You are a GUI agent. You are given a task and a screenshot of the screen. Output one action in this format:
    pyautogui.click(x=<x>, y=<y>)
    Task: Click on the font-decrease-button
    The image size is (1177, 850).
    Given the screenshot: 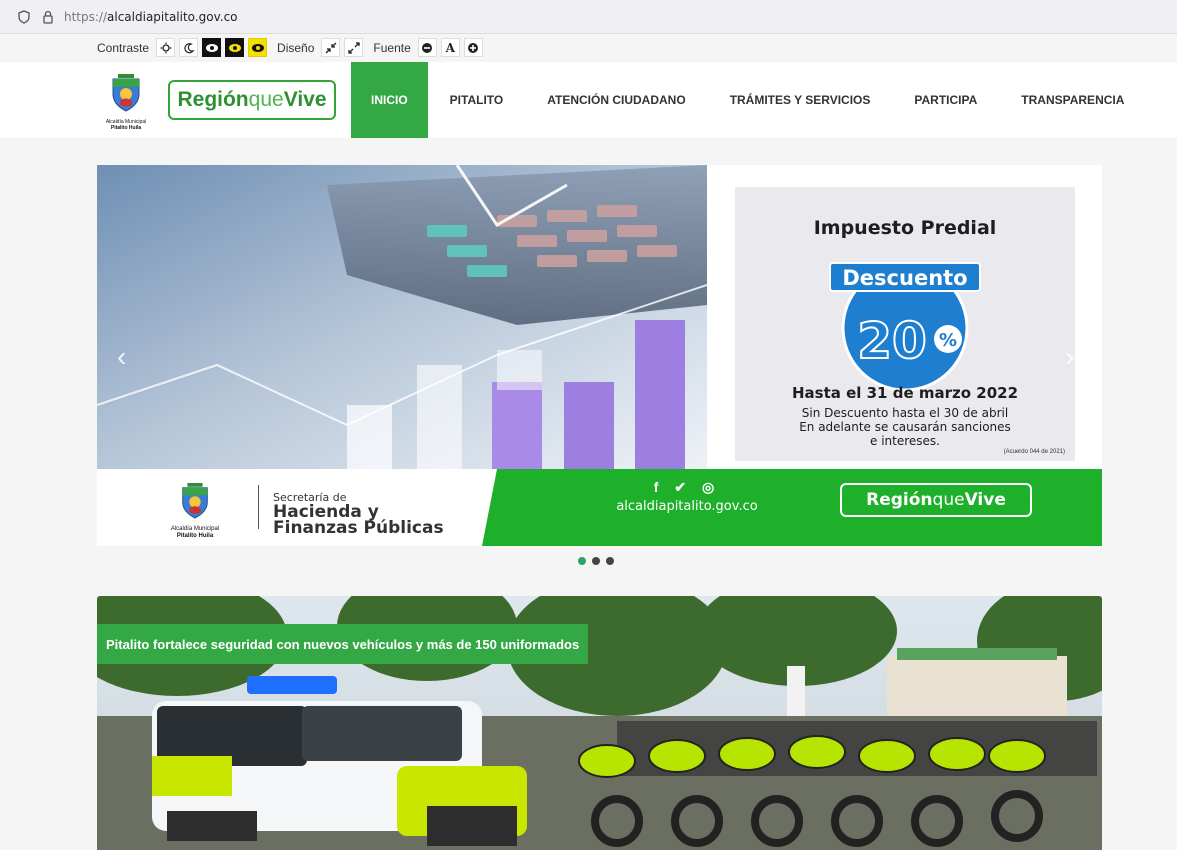 What is the action you would take?
    pyautogui.click(x=427, y=47)
    